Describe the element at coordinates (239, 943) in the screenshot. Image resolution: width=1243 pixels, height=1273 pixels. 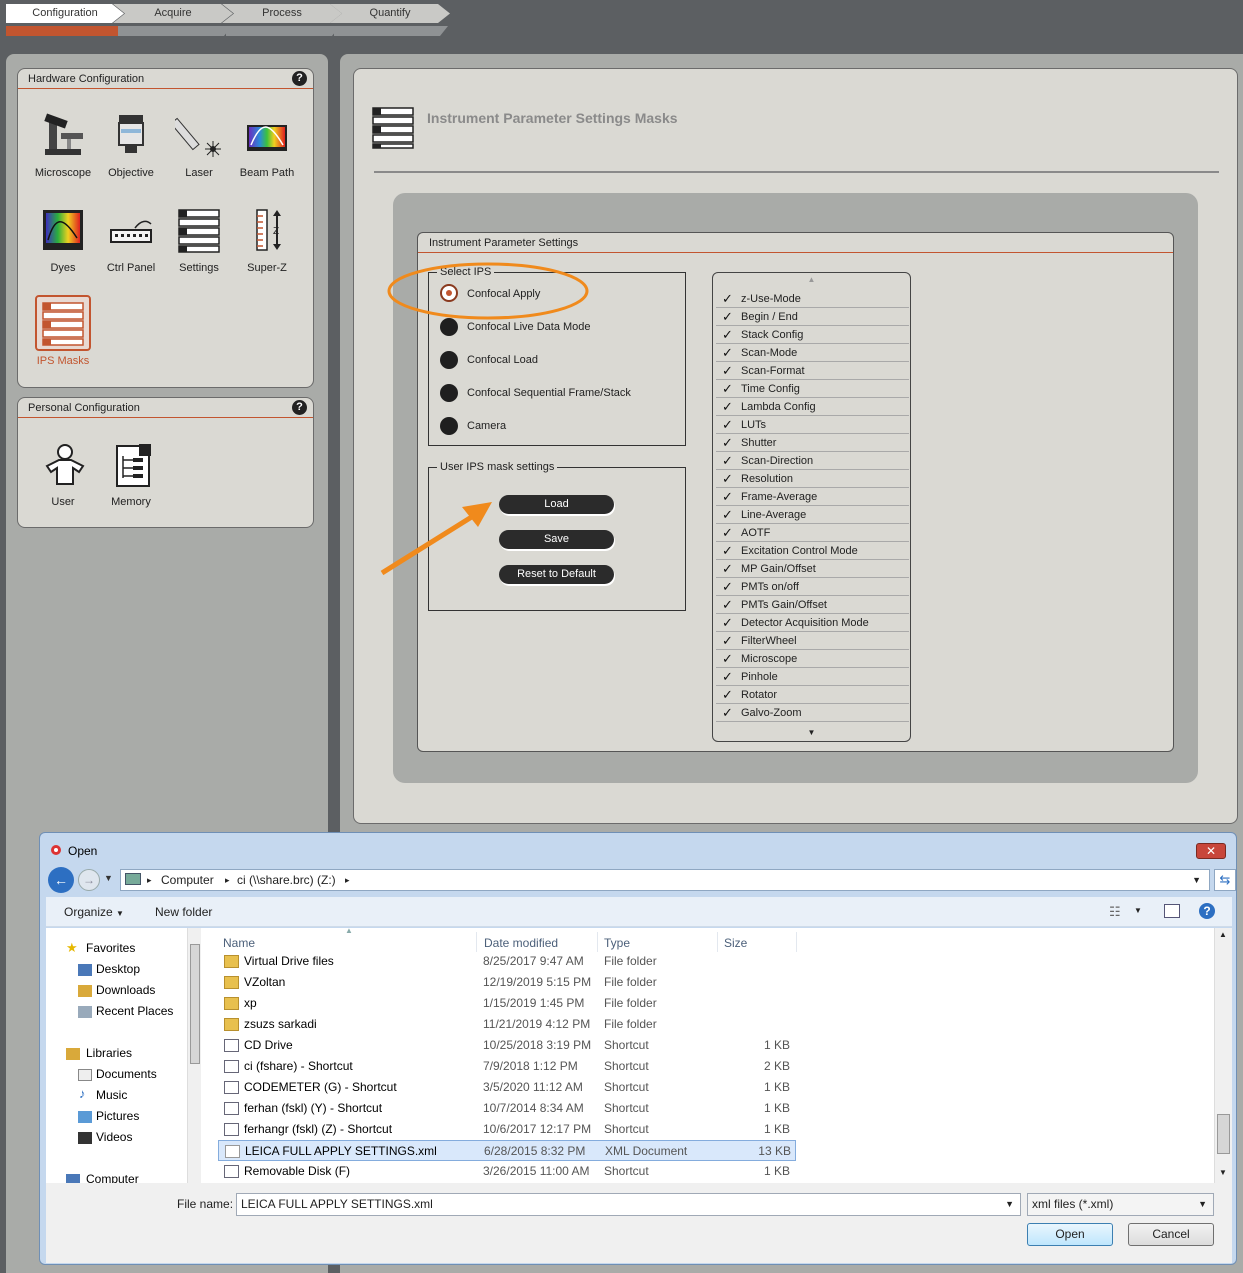
I see `column-header-name: Name` at that location.